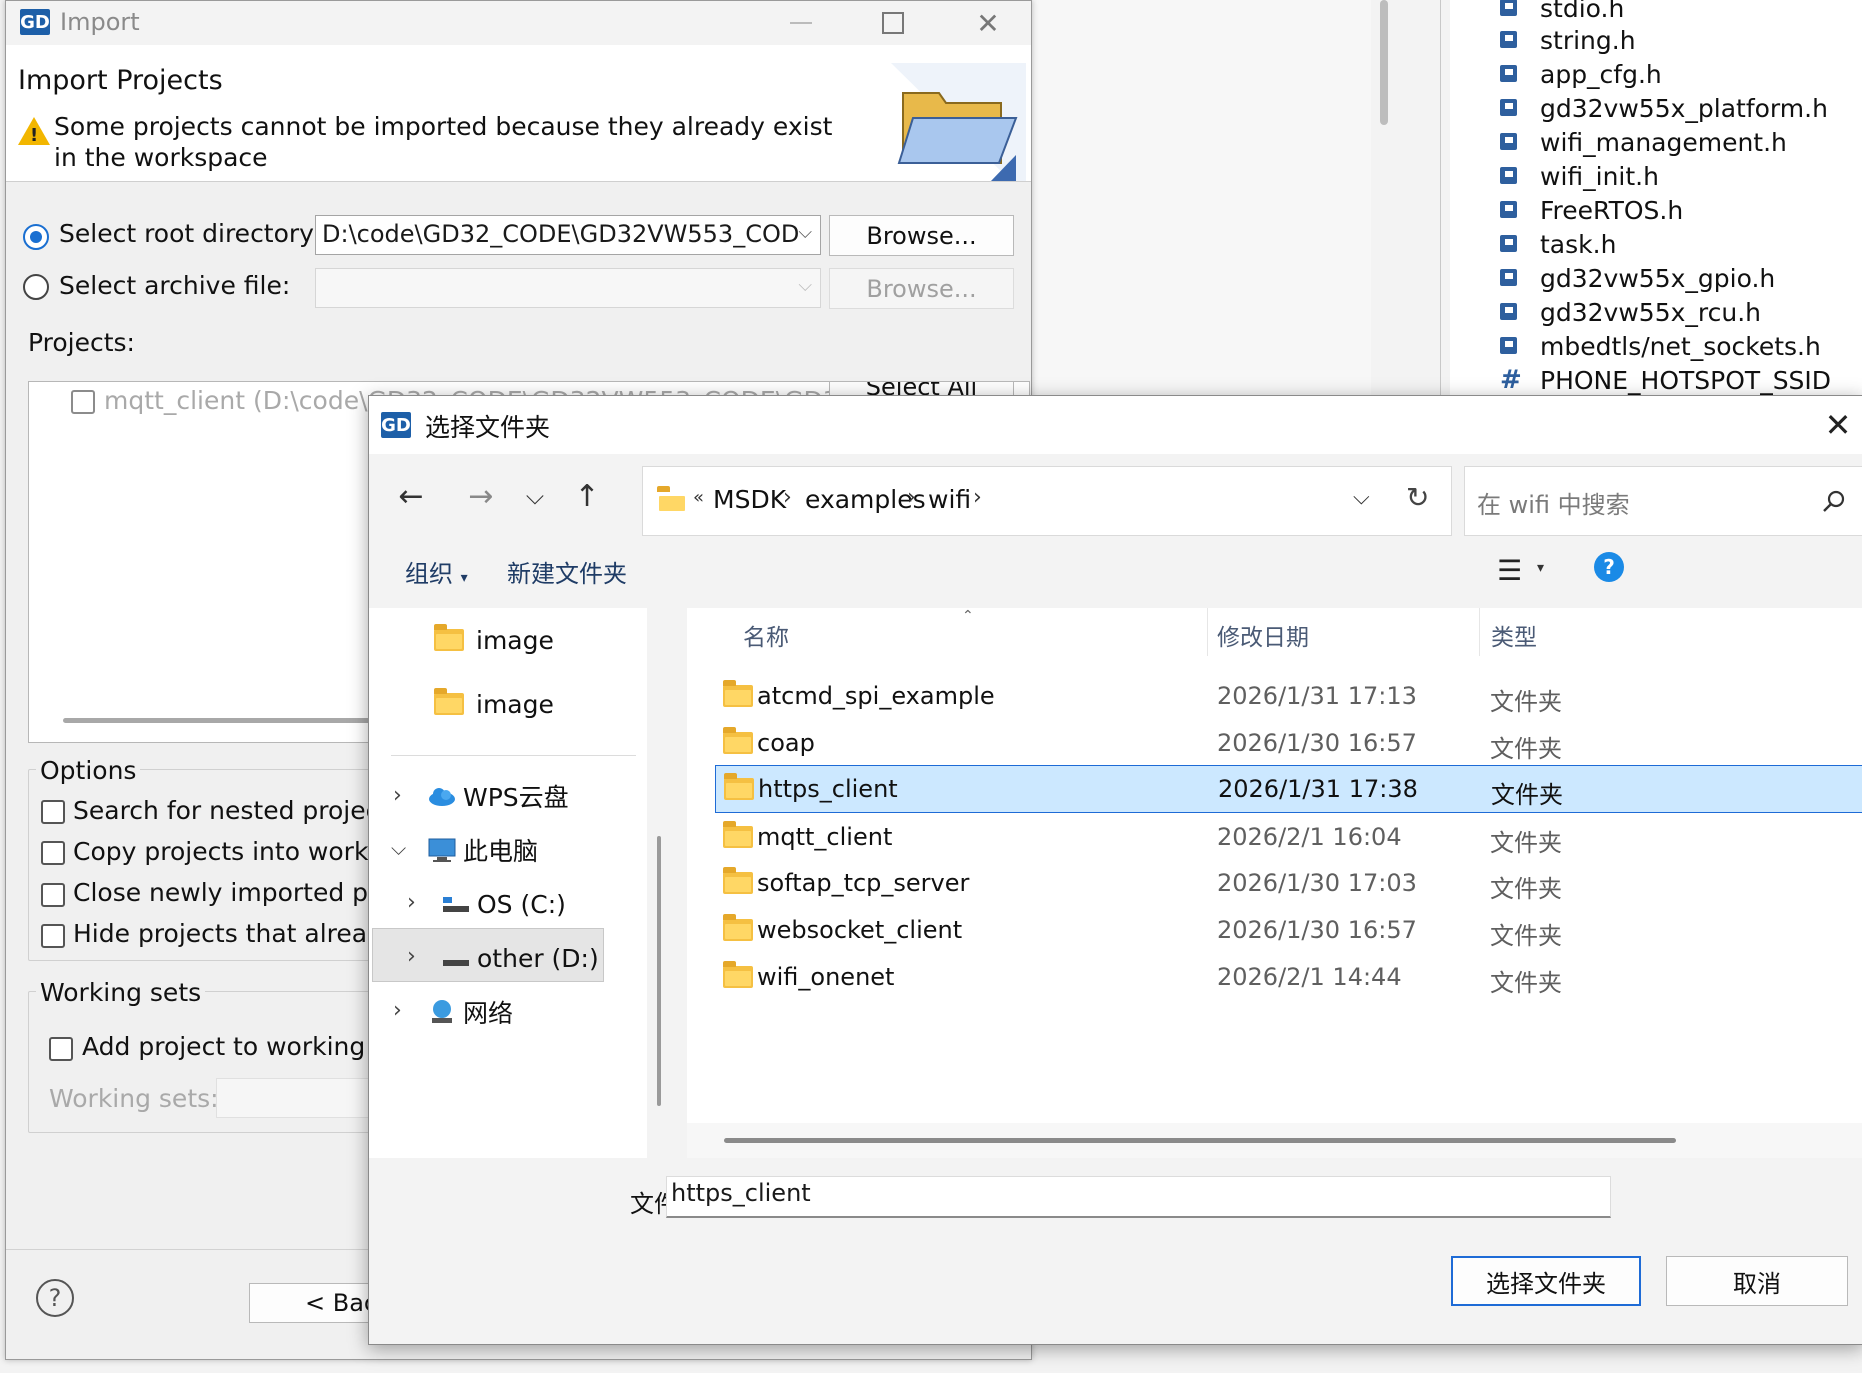  I want to click on computer-icon, so click(442, 850).